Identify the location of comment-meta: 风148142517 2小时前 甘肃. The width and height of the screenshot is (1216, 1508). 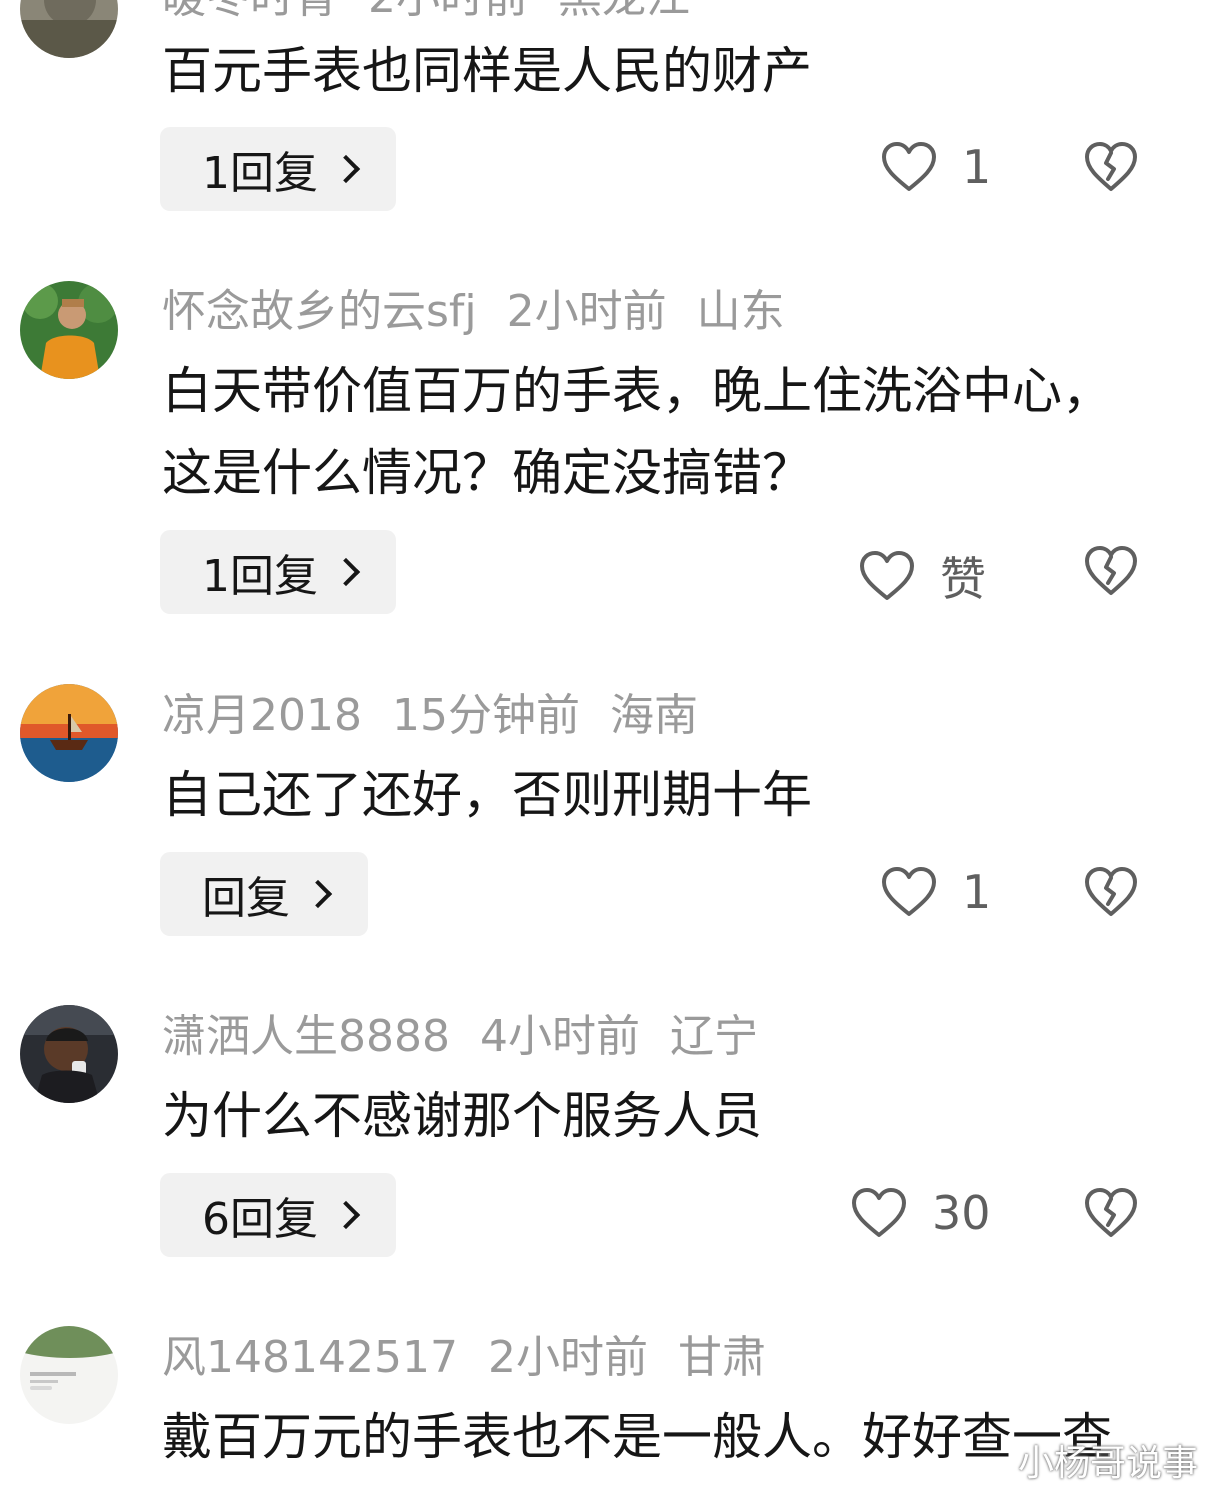
(464, 1358).